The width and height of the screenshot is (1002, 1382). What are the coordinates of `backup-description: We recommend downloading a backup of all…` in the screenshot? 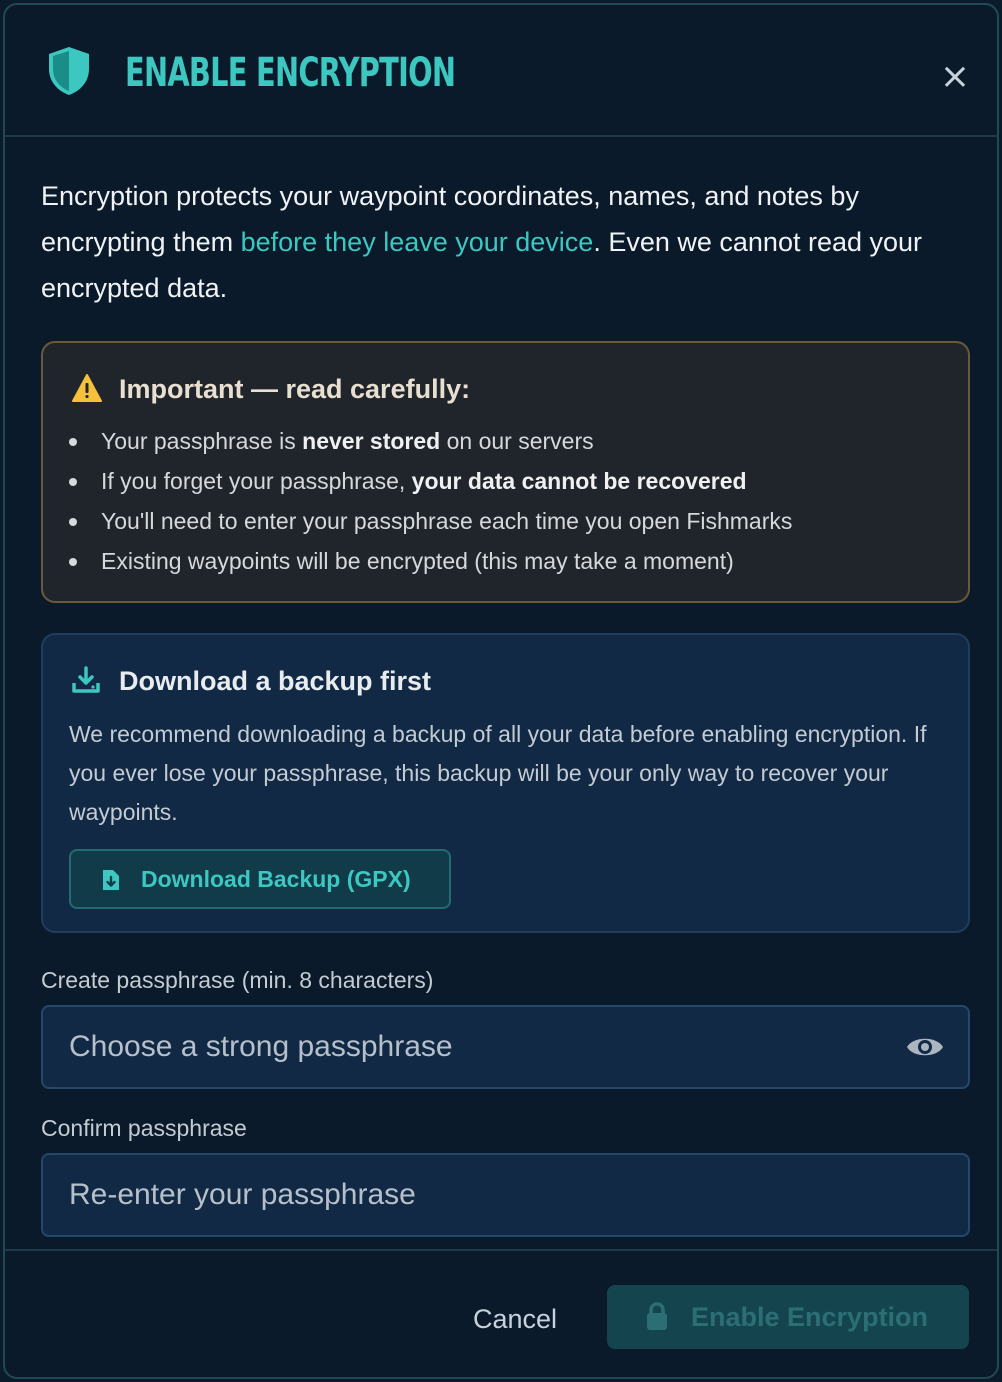 It's located at (498, 773).